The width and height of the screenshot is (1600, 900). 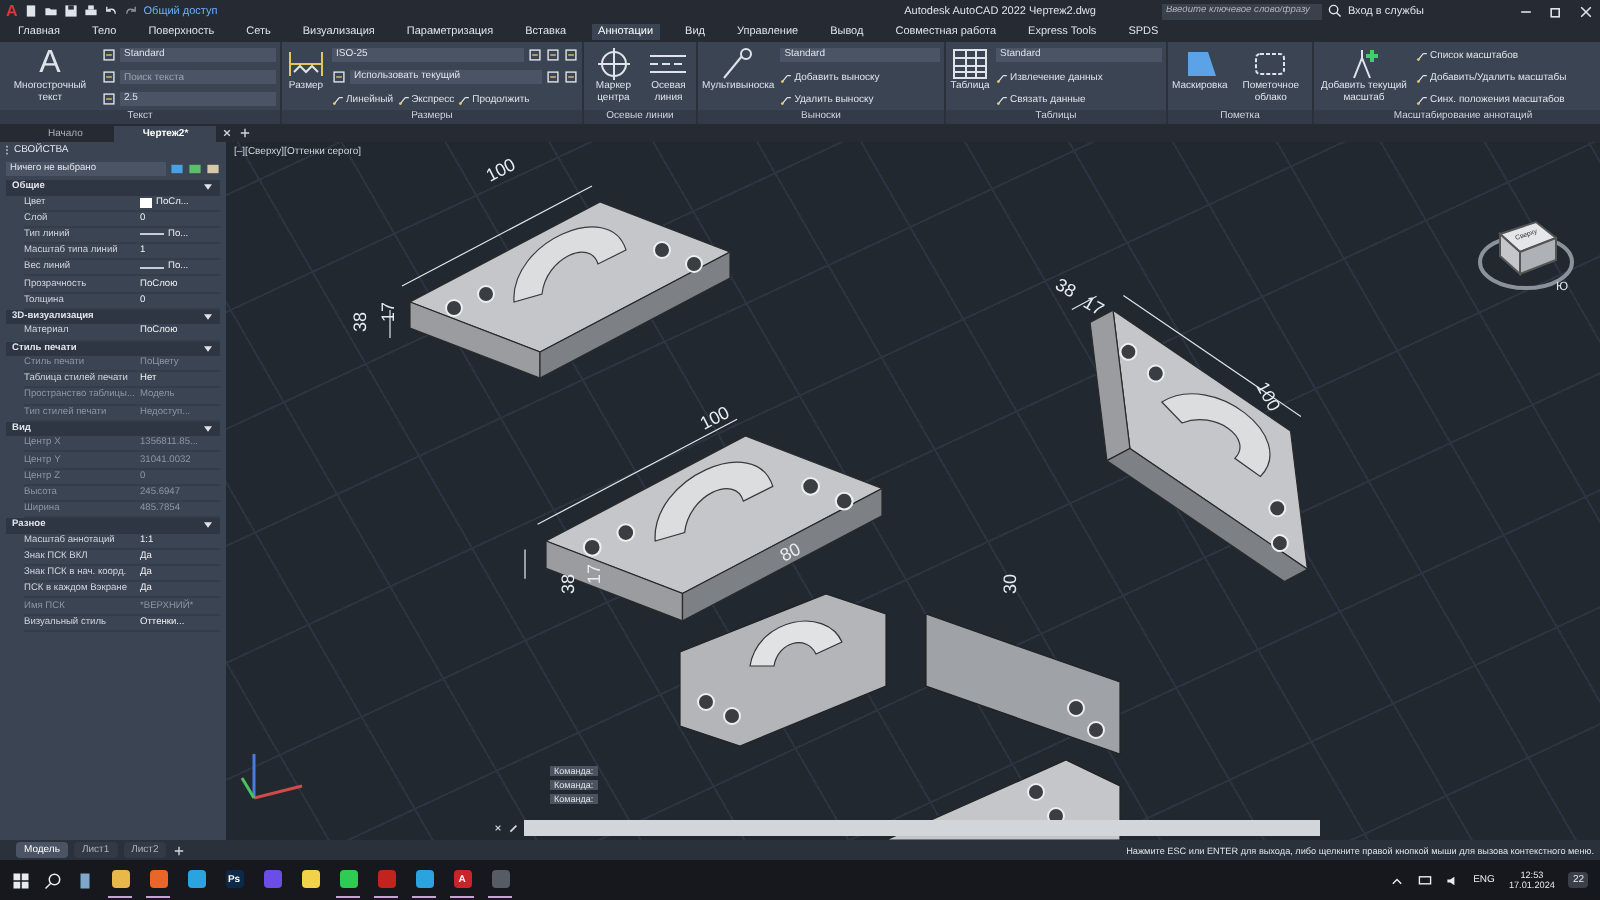 I want to click on save-icon, so click(x=70, y=11).